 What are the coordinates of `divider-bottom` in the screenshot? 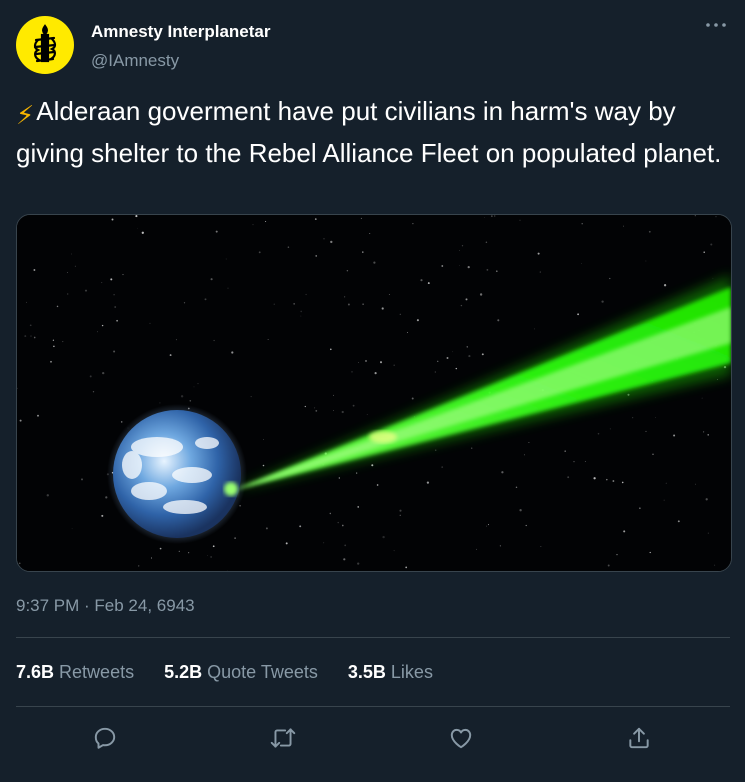 It's located at (373, 706).